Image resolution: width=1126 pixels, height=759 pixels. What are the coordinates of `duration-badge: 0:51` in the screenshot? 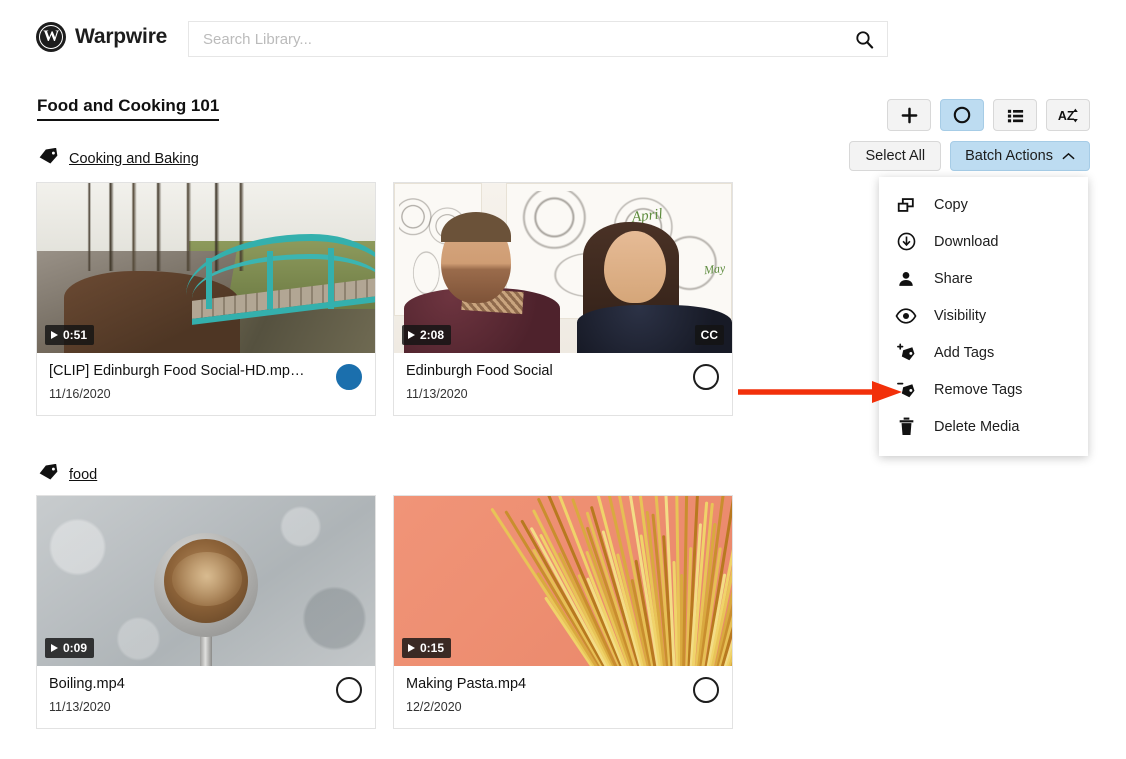 It's located at (70, 335).